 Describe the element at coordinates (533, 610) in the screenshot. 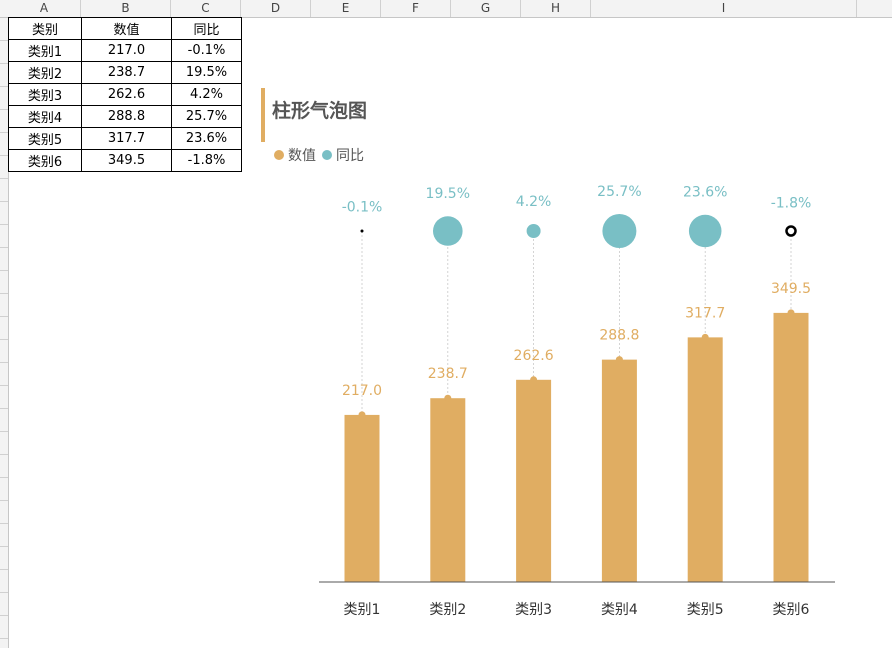

I see `x-tick-label: 类别3` at that location.